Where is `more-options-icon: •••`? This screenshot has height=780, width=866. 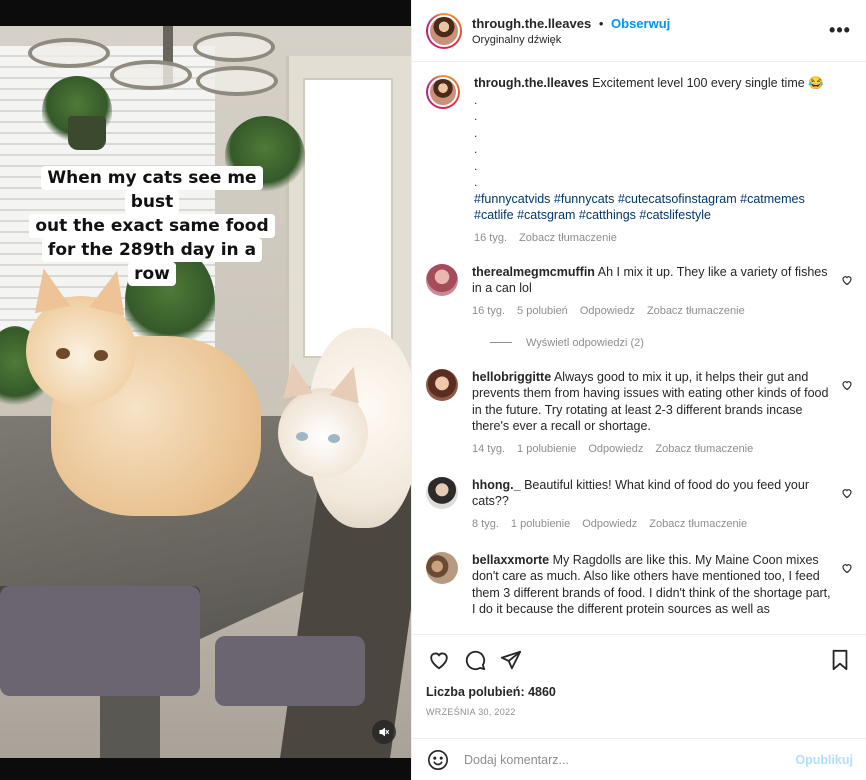 more-options-icon: ••• is located at coordinates (840, 30).